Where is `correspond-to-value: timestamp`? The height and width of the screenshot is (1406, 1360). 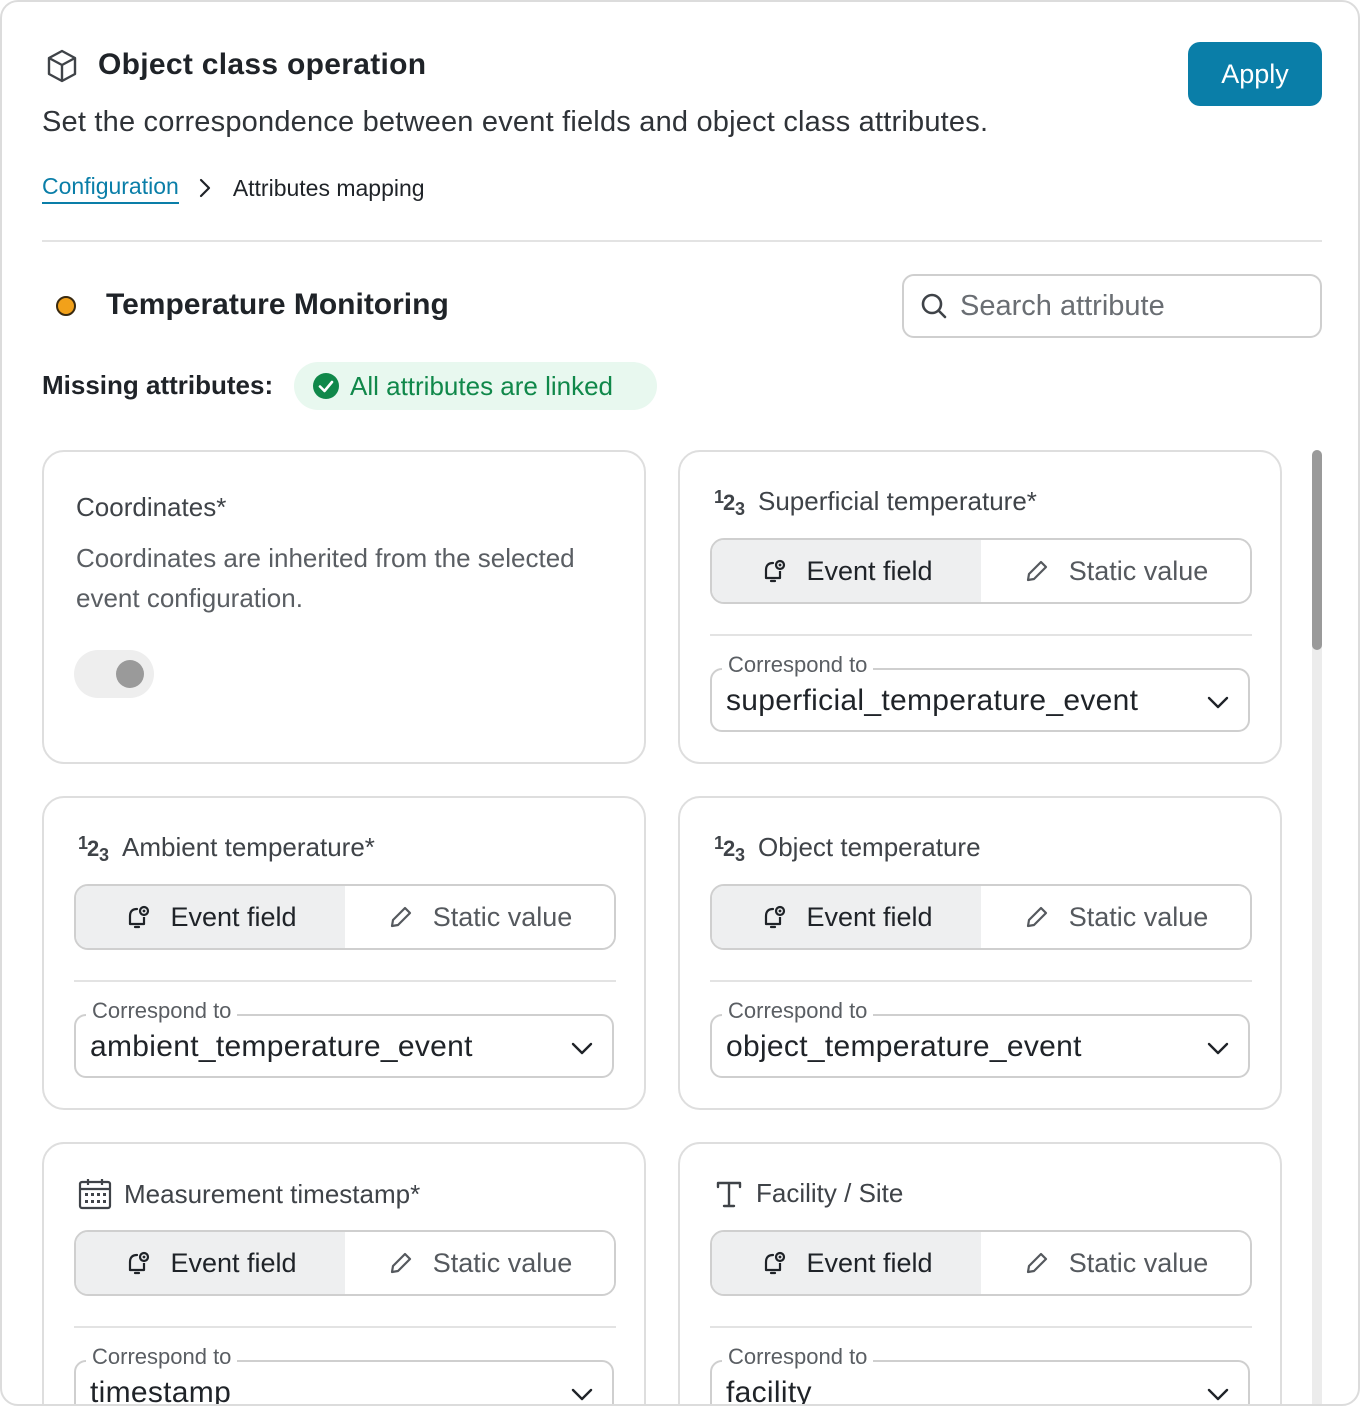
correspond-to-value: timestamp is located at coordinates (161, 1391).